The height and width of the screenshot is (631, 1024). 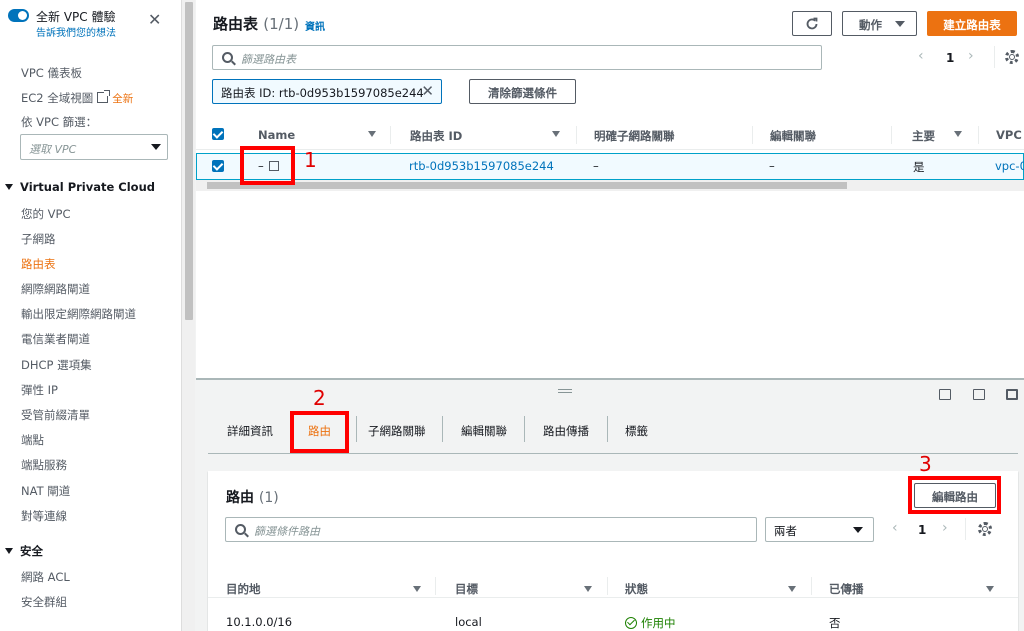 I want to click on sidebar-item-peering: 對等連線, so click(x=44, y=516).